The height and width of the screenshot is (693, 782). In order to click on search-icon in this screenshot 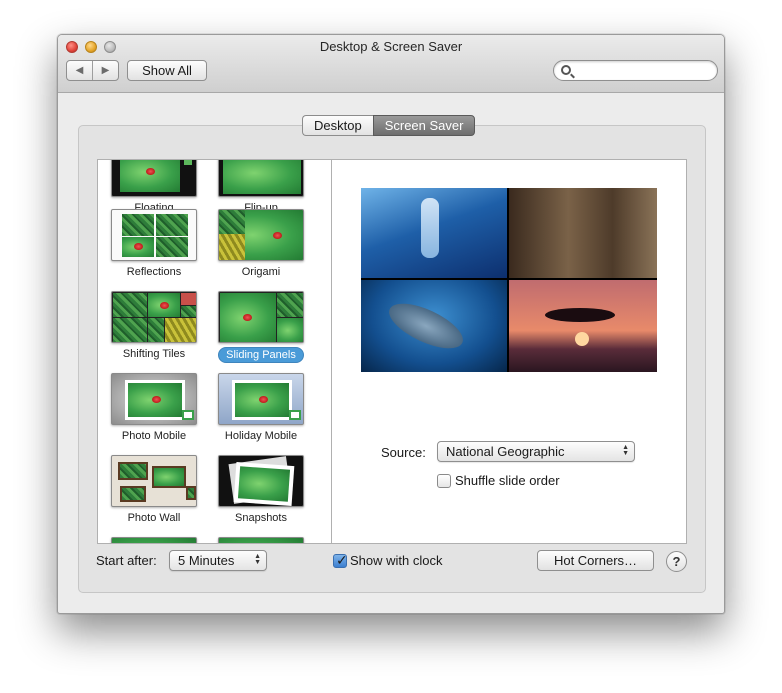, I will do `click(566, 70)`.